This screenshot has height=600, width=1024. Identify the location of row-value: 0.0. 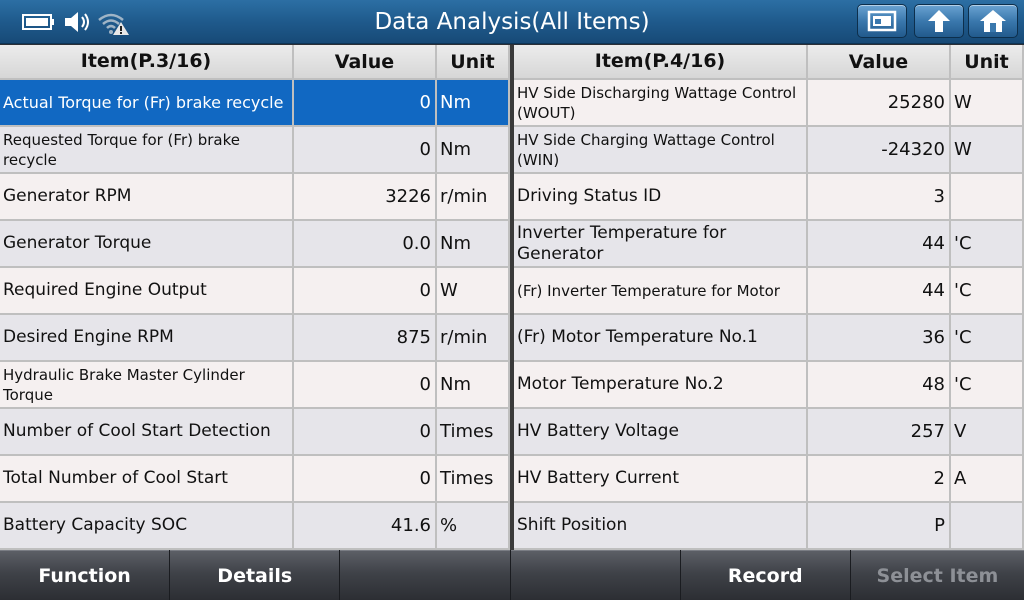
(365, 244).